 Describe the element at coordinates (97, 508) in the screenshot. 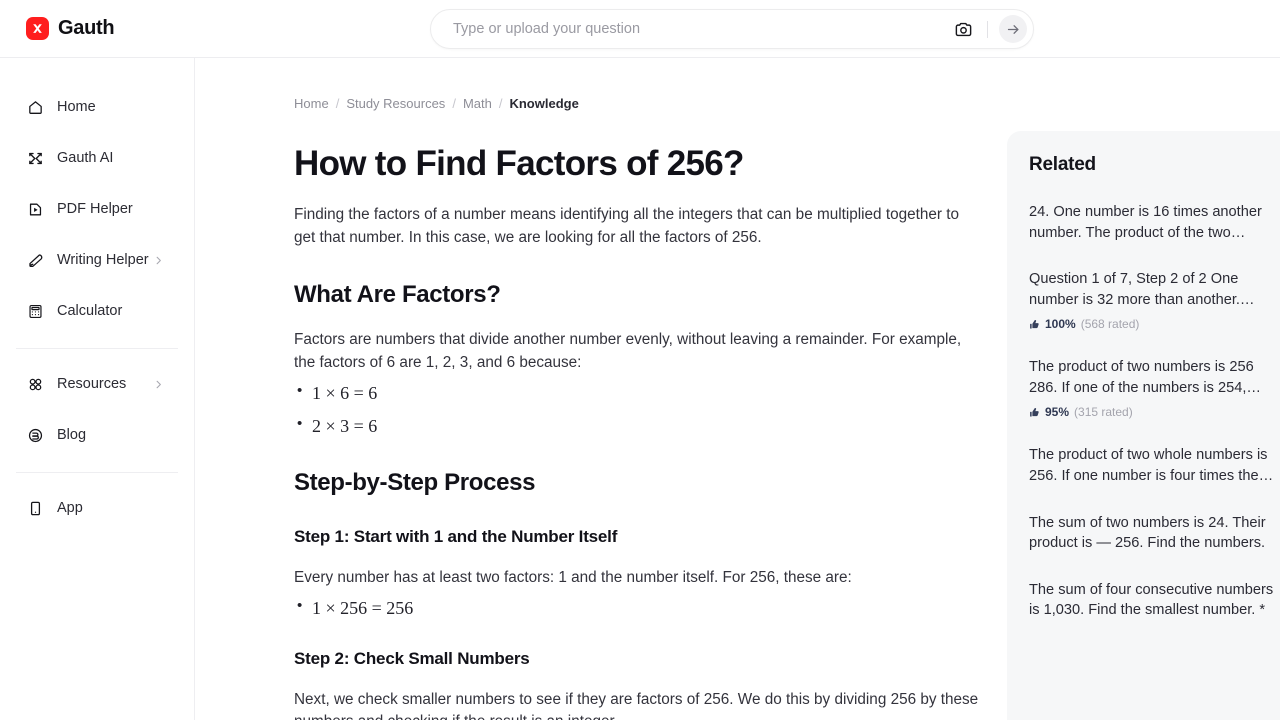

I see `sidebar-item-app: App` at that location.